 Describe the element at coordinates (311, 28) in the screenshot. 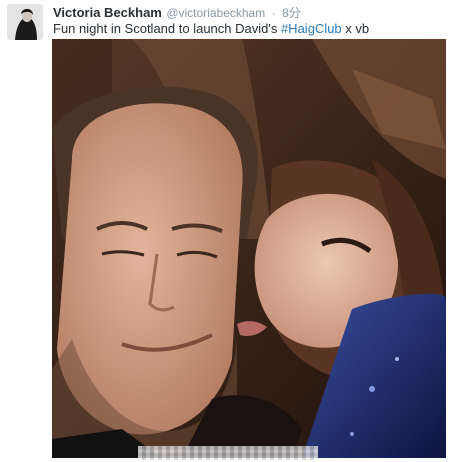

I see `hashtag-link: #HaigClub` at that location.